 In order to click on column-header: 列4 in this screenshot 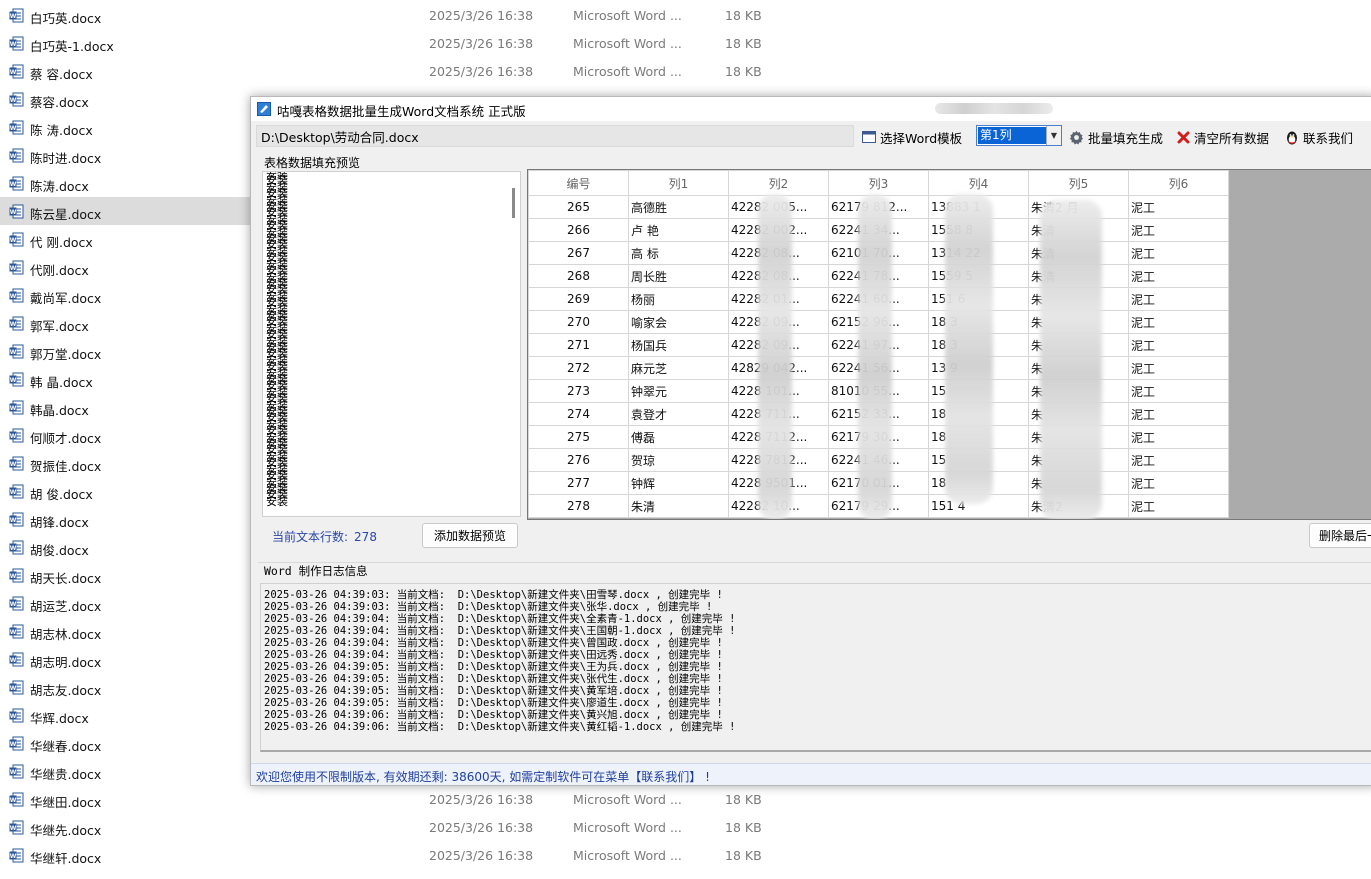, I will do `click(978, 183)`.